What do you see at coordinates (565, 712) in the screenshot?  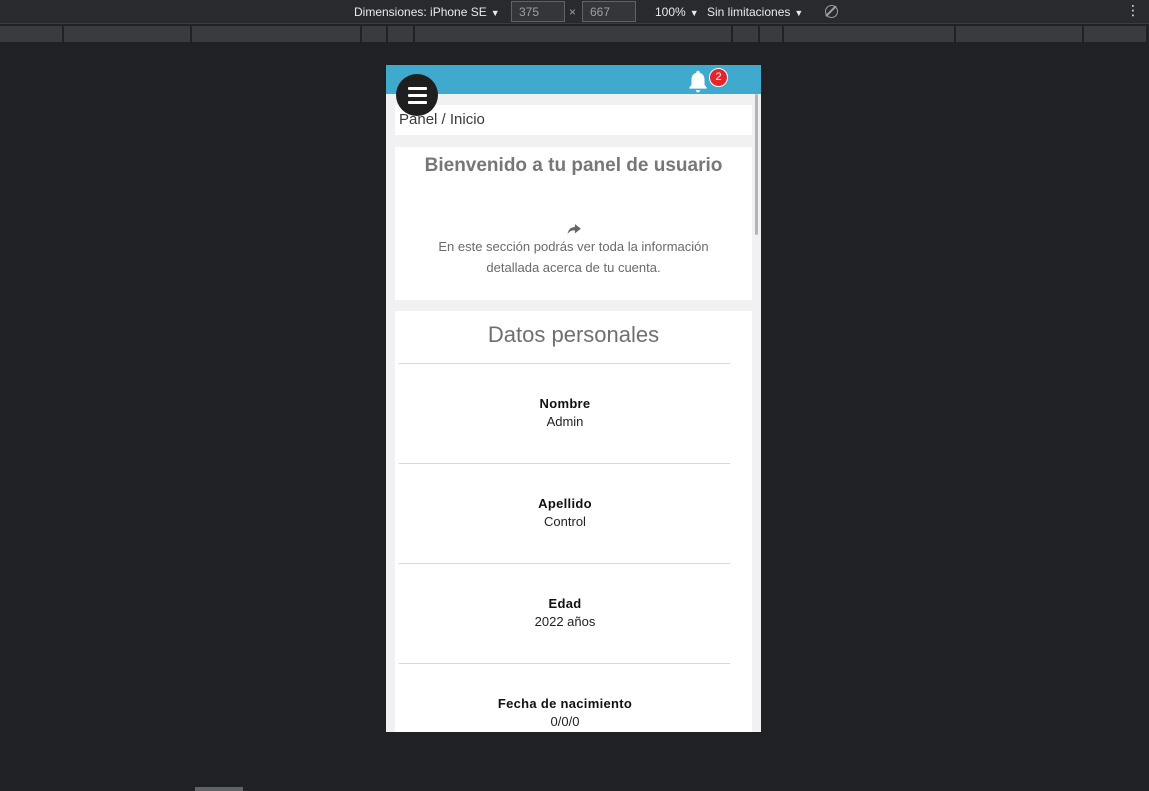 I see `field-fecha-nacimiento: Fecha de nacimiento 0/0/0` at bounding box center [565, 712].